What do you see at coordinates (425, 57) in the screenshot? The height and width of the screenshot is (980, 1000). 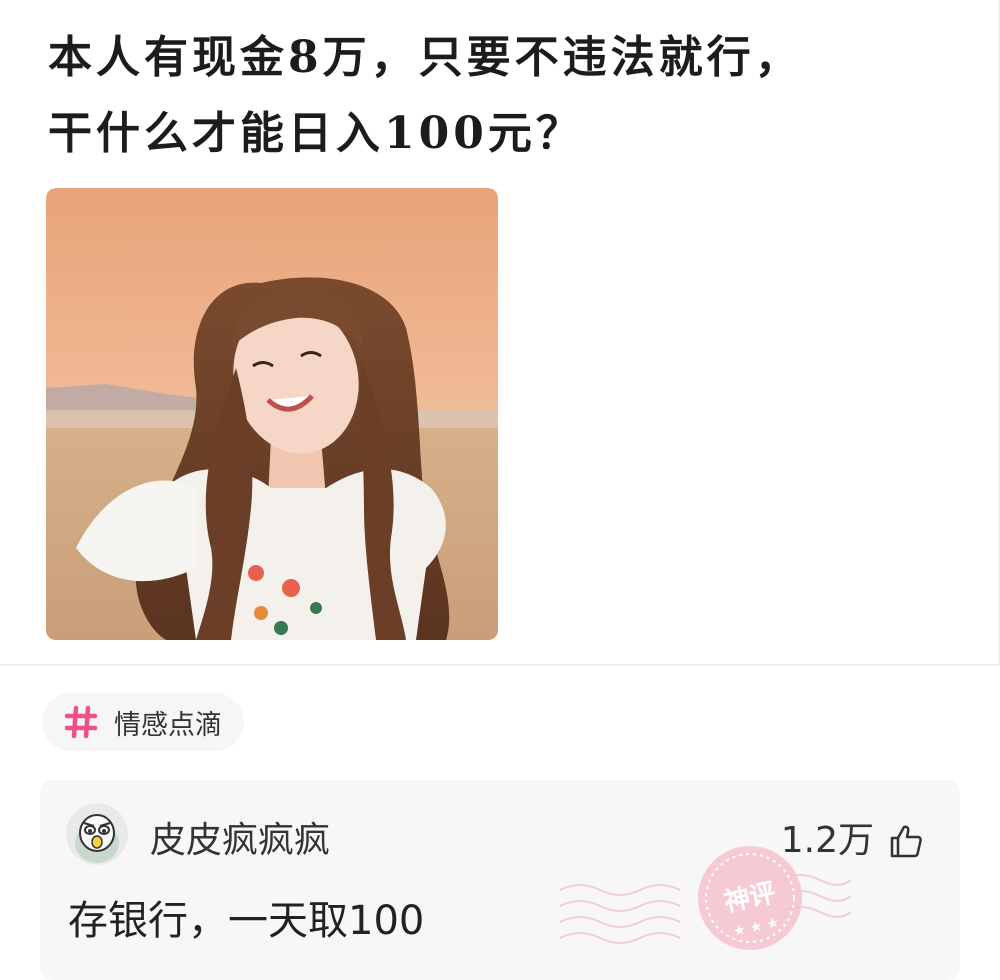 I see `post-title-line-1: 本人有现金8万，只要不违法就行，` at bounding box center [425, 57].